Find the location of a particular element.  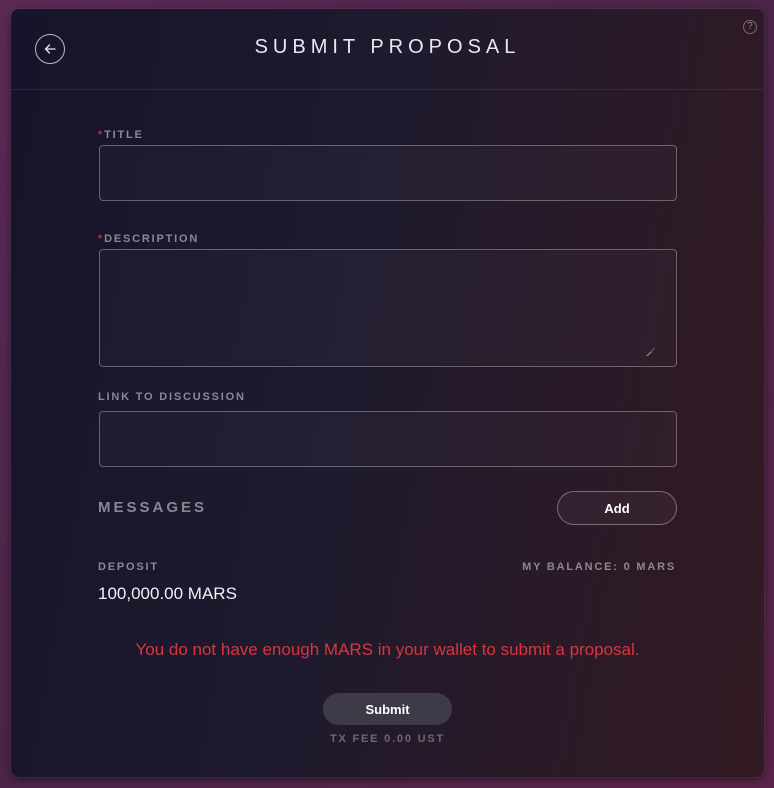

submit-button: Submit is located at coordinates (387, 709).